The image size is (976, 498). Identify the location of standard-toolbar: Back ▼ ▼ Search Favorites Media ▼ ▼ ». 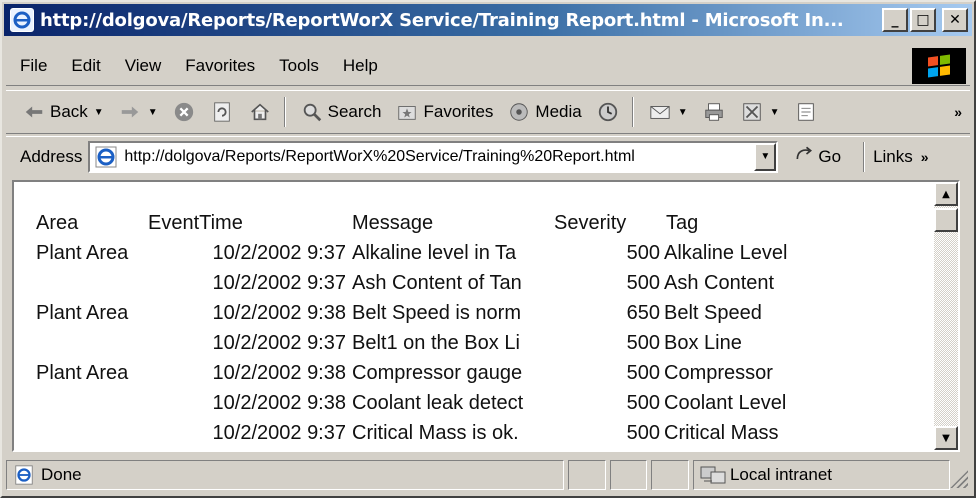
(488, 112).